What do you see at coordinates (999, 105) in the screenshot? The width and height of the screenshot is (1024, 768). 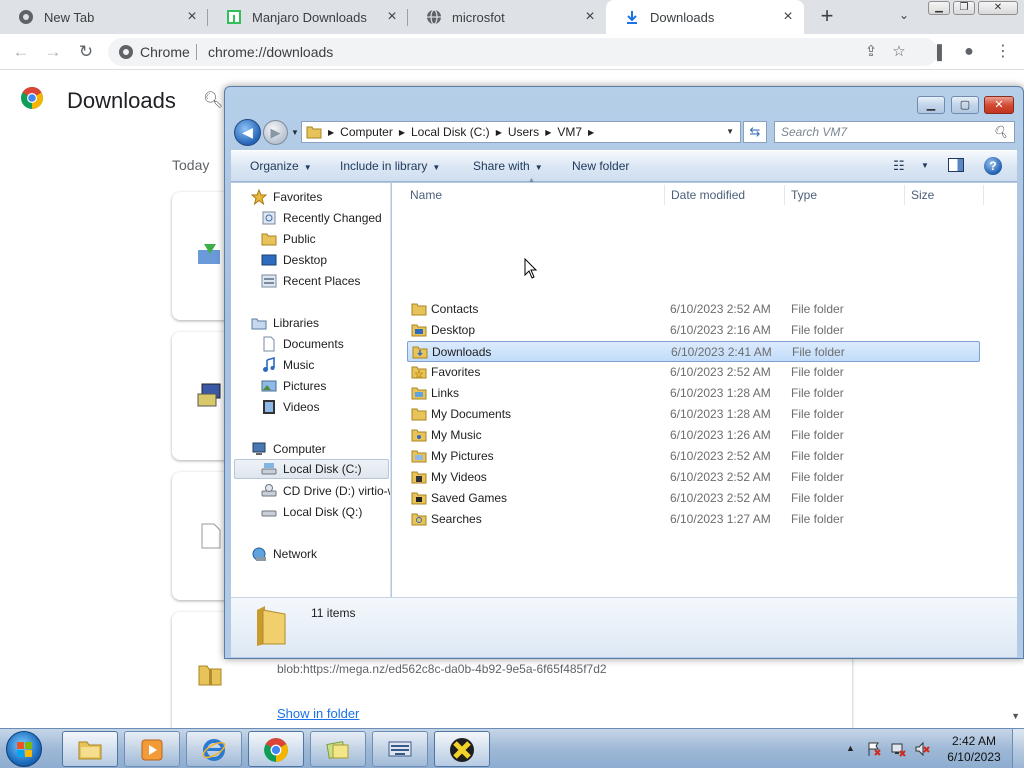 I see `close-button: ✕` at bounding box center [999, 105].